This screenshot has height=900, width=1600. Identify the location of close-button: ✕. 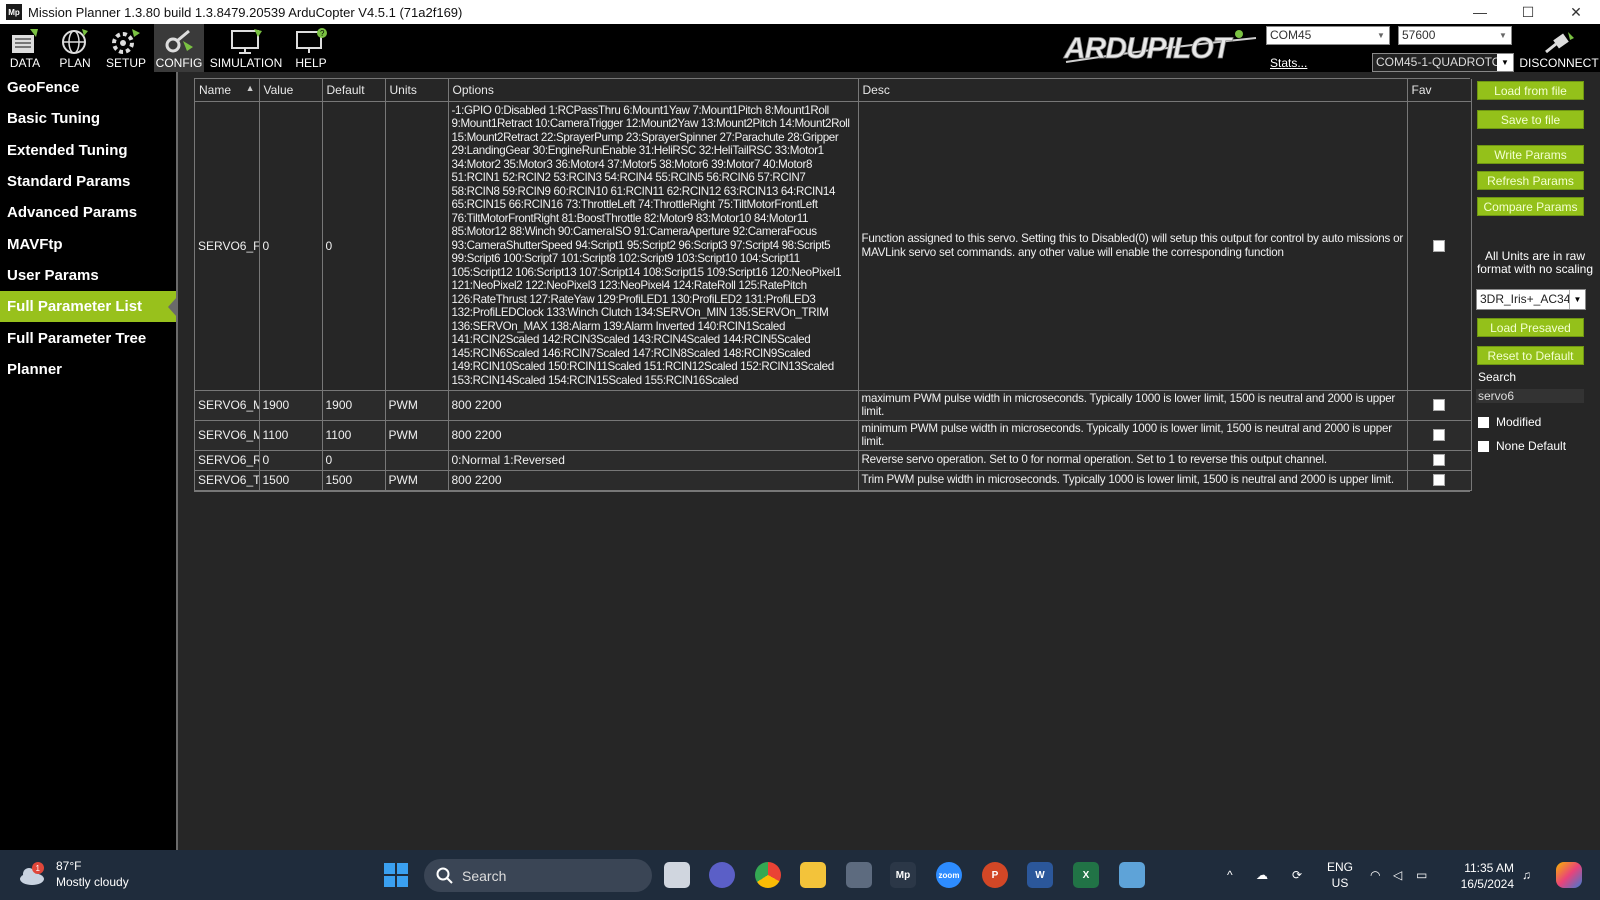
(1576, 12).